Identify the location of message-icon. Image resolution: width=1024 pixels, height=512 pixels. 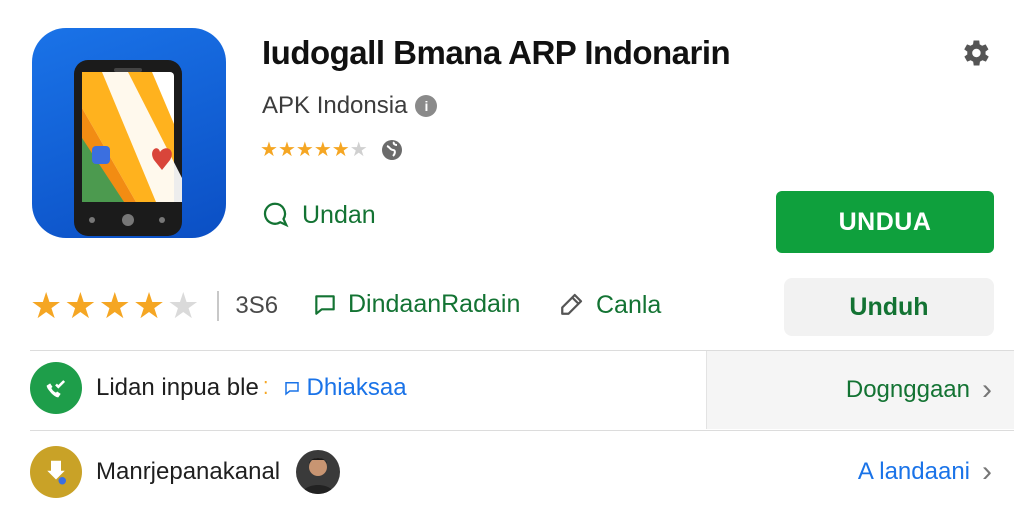
(325, 304).